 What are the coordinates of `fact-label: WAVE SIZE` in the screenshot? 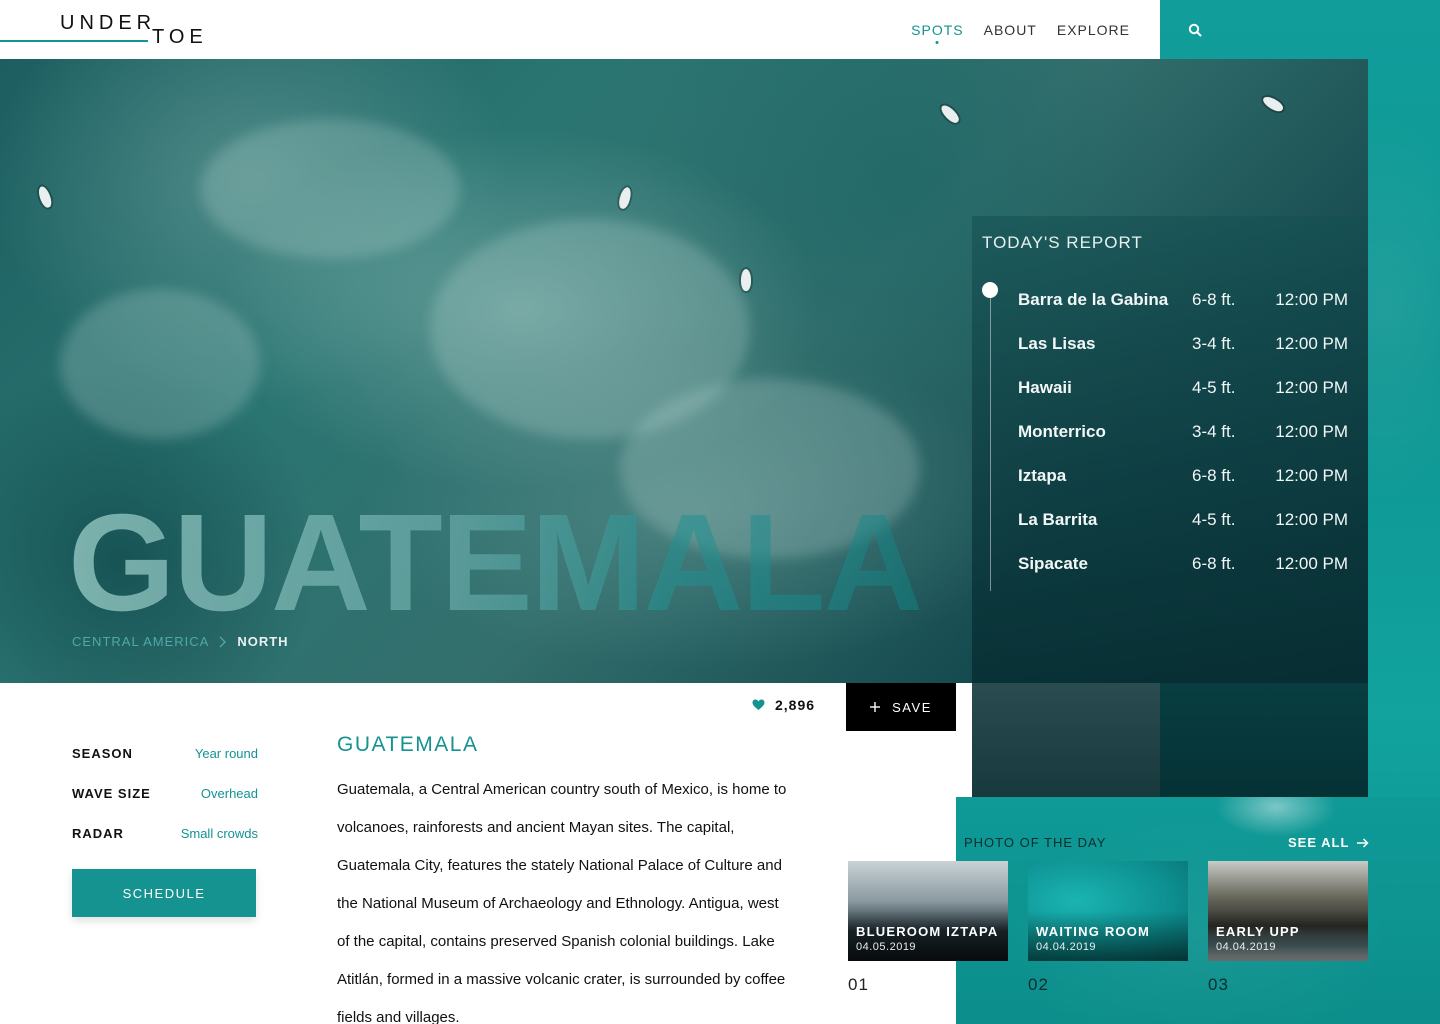 It's located at (111, 793).